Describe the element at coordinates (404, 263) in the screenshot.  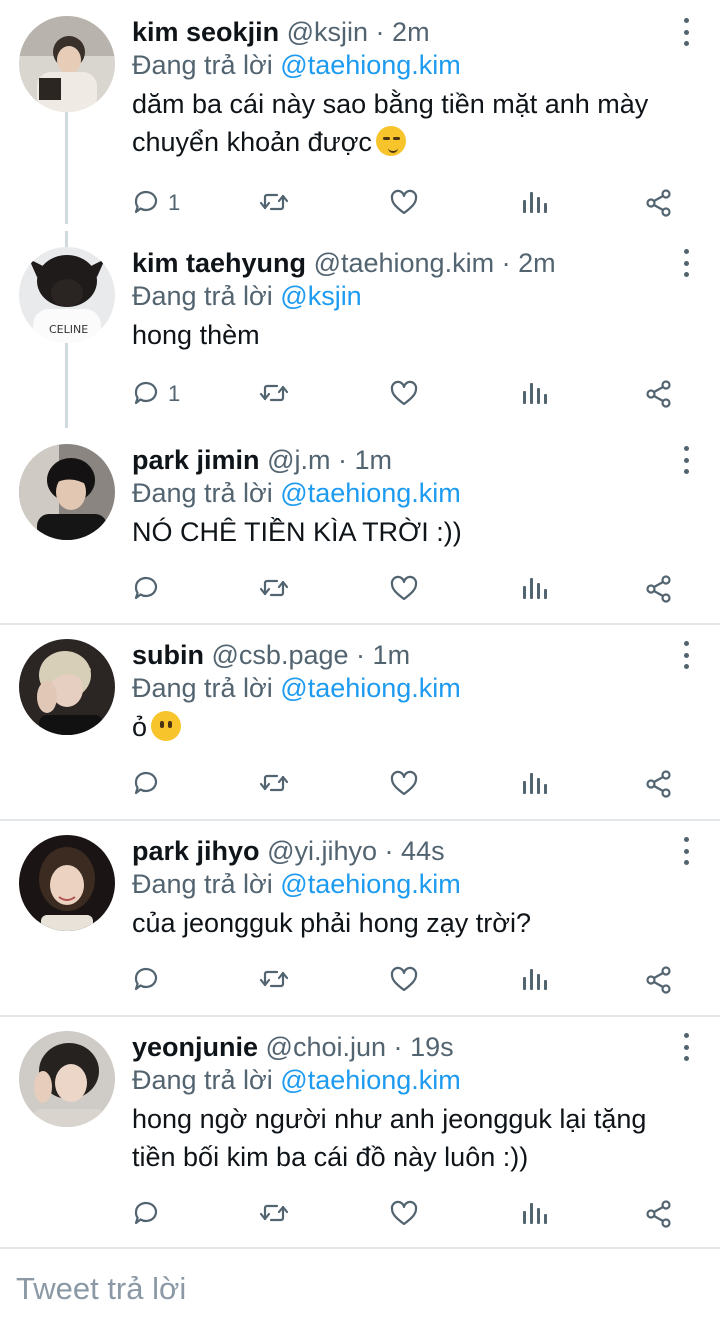
I see `author-handle: @taehiong.kim` at that location.